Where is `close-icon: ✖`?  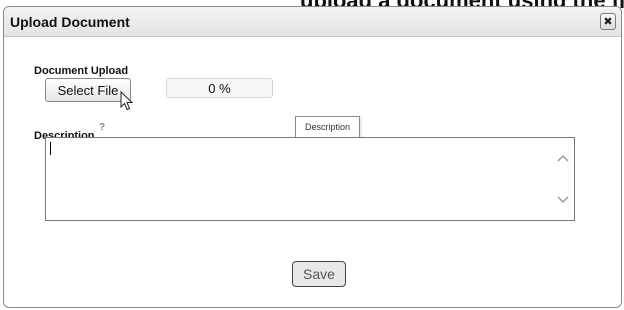 close-icon: ✖ is located at coordinates (608, 21).